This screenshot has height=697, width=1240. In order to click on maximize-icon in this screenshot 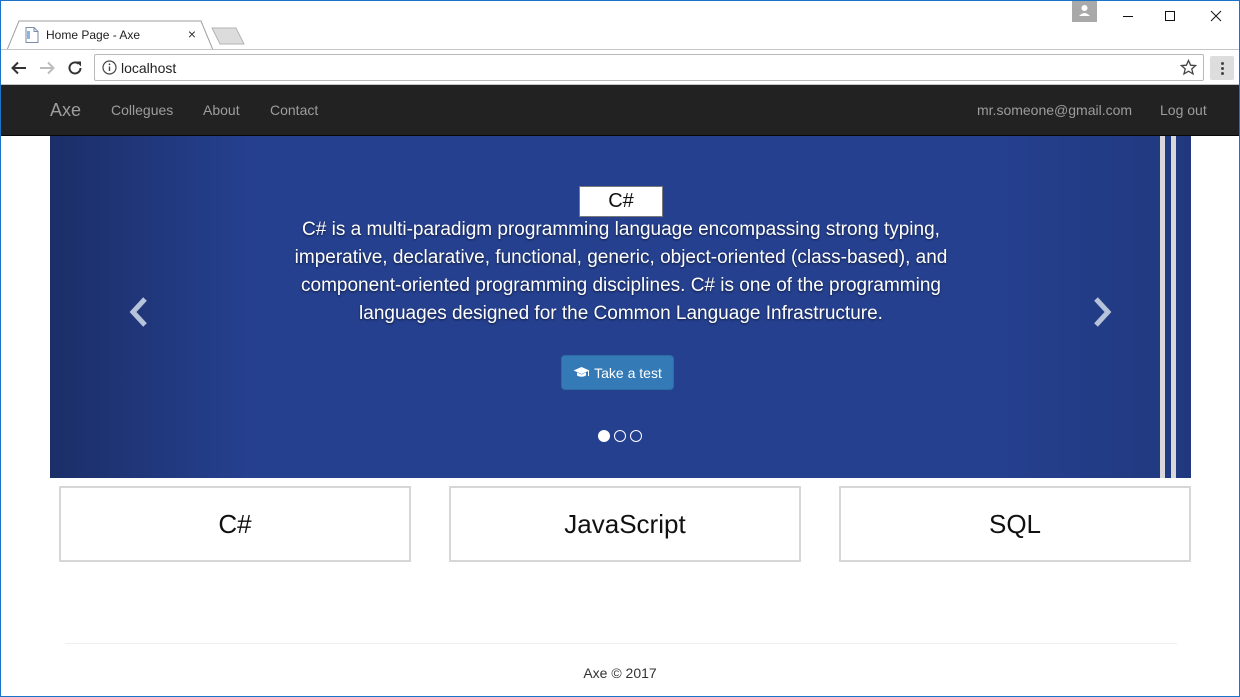, I will do `click(1170, 16)`.